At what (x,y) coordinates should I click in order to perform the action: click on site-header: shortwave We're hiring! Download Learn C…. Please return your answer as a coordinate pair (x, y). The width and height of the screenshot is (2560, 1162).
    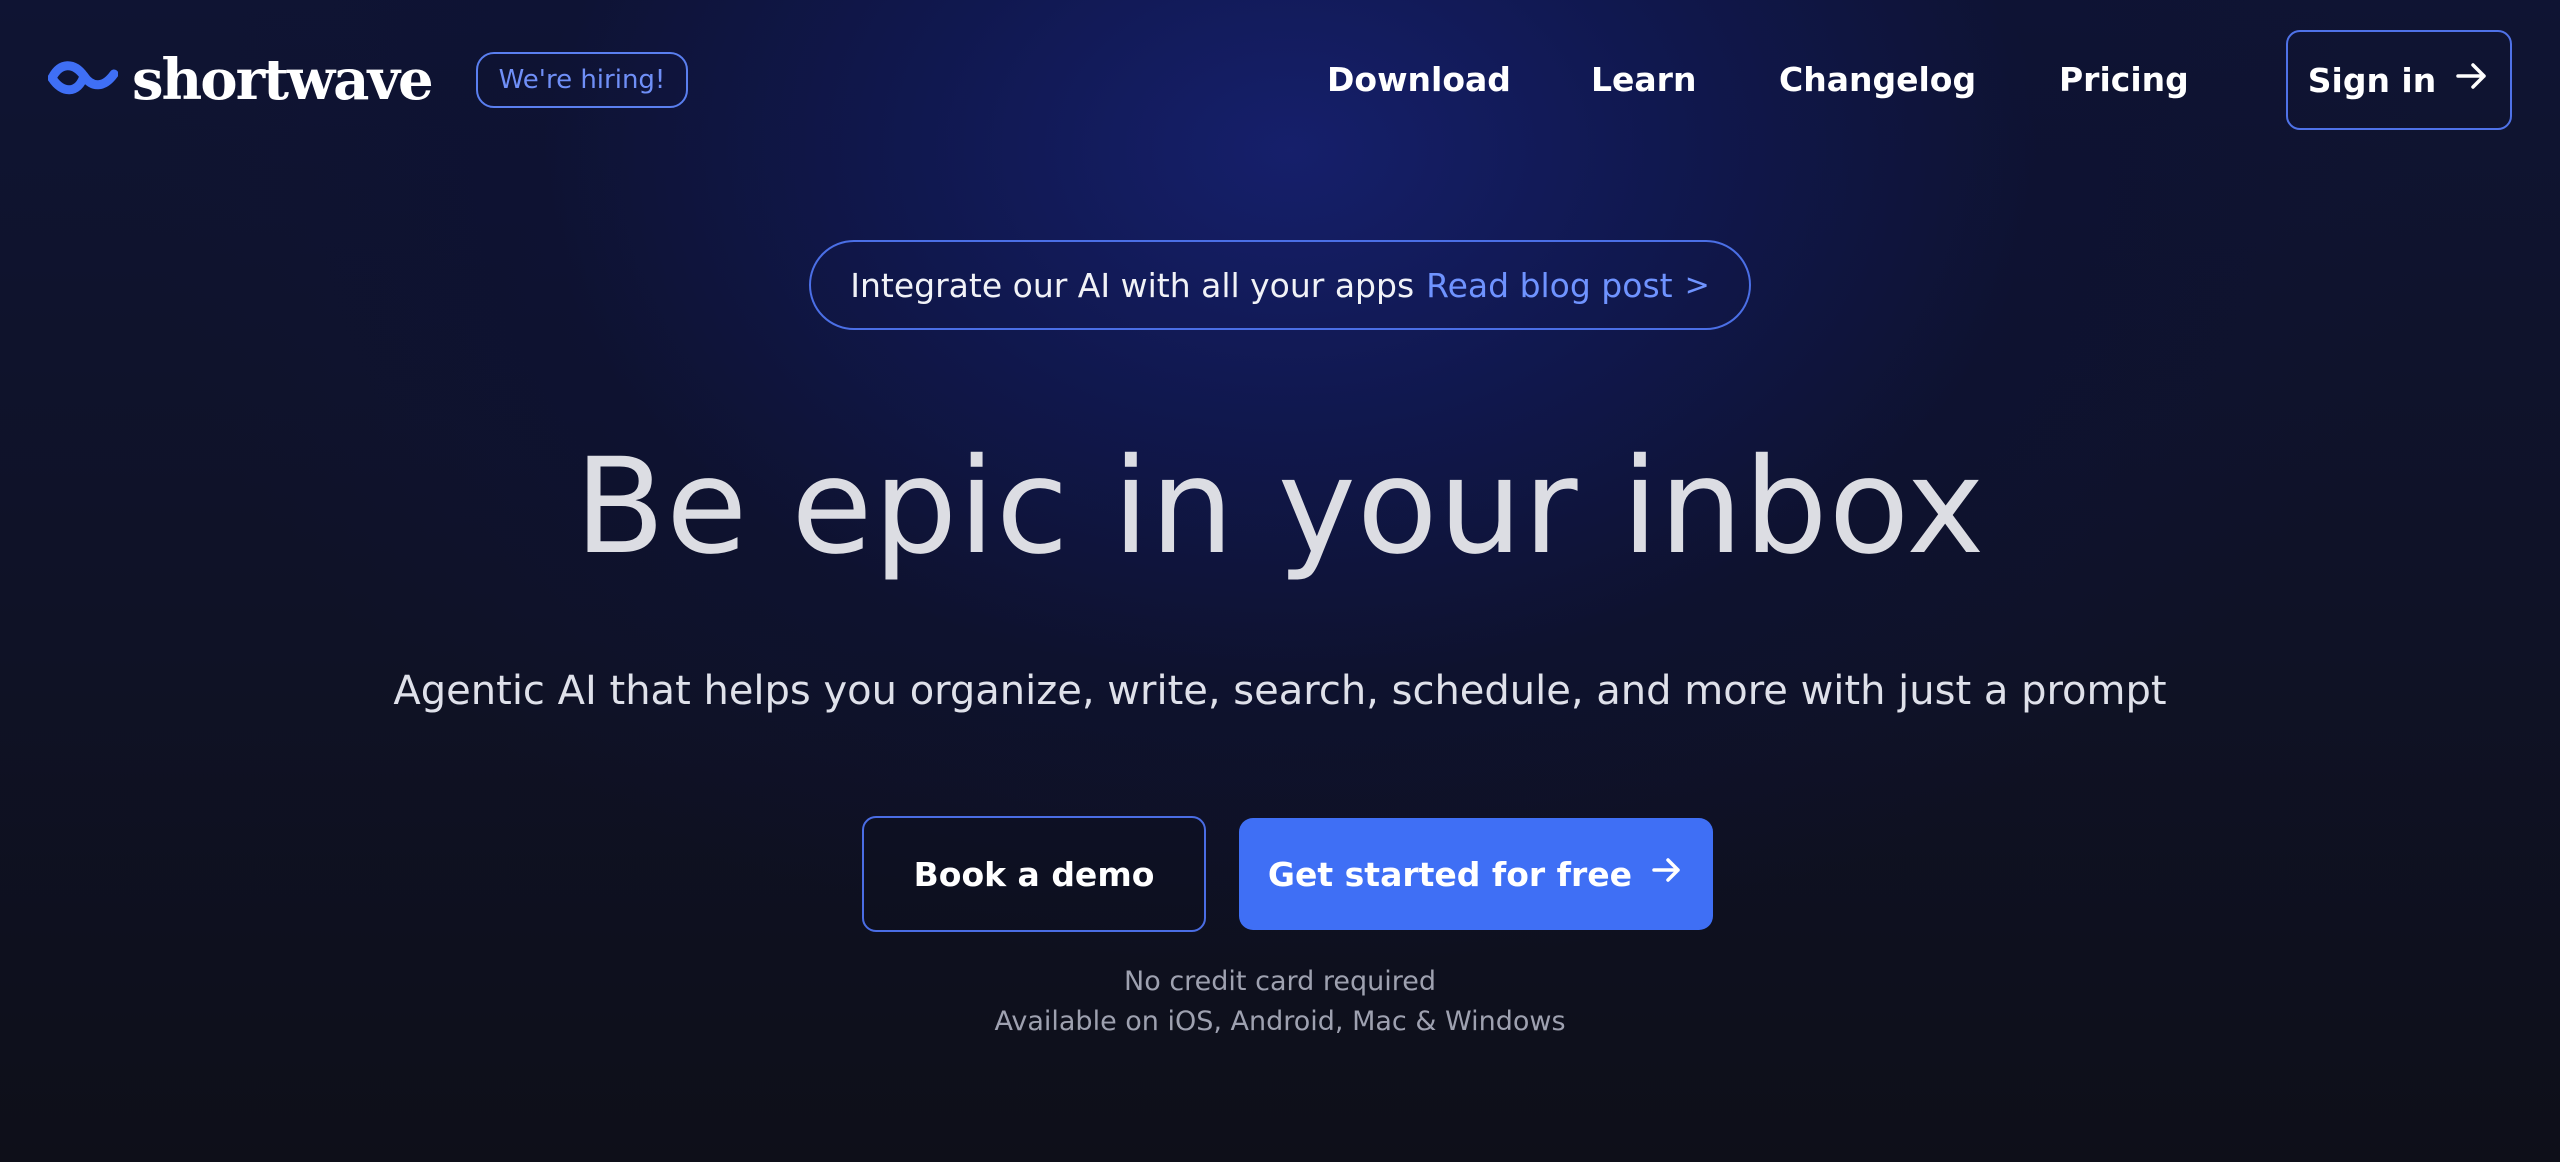
    Looking at the image, I should click on (1280, 80).